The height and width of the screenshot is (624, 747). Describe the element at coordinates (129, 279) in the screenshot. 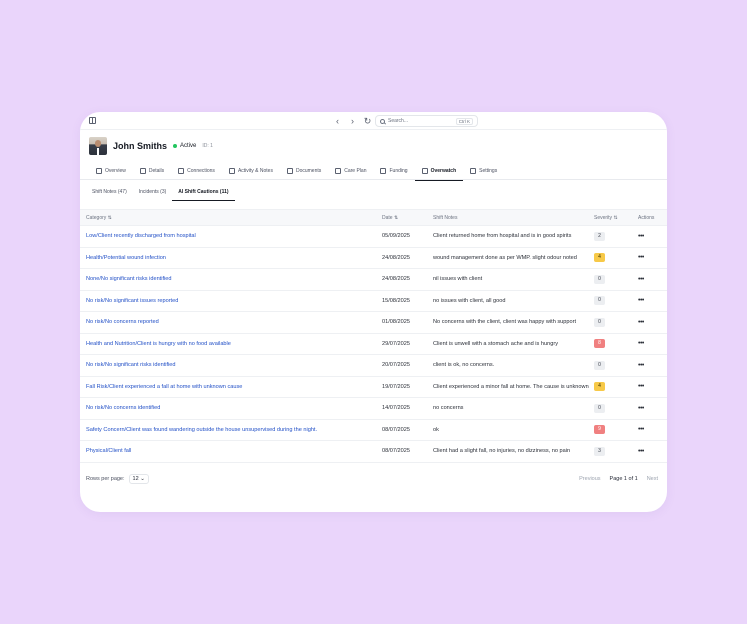

I see `category-link: None/No significant risks identified` at that location.